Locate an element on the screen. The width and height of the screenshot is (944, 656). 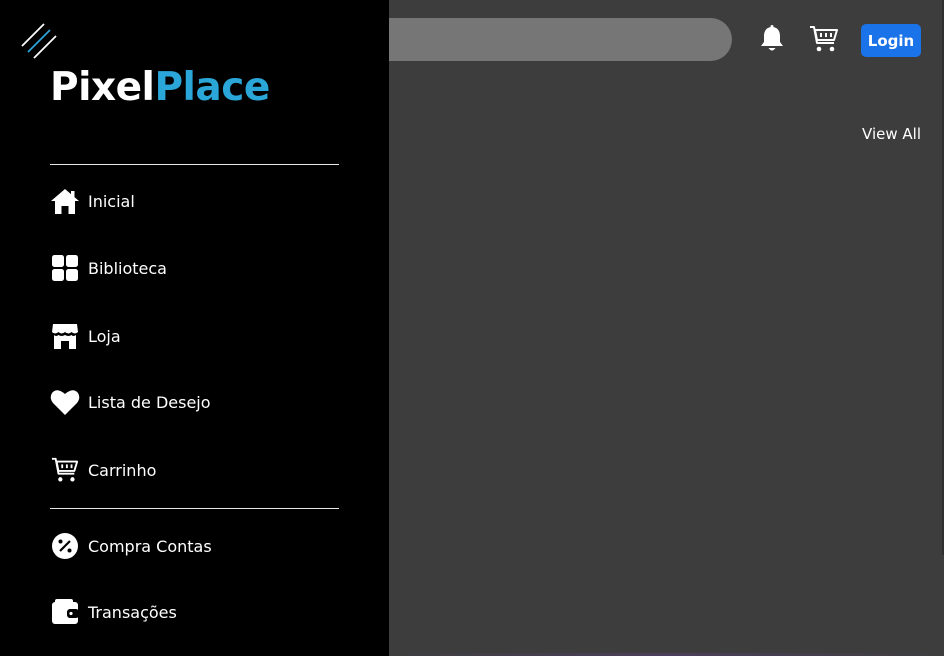
sidebar-item-compra-contas: Compra Contas is located at coordinates (131, 546).